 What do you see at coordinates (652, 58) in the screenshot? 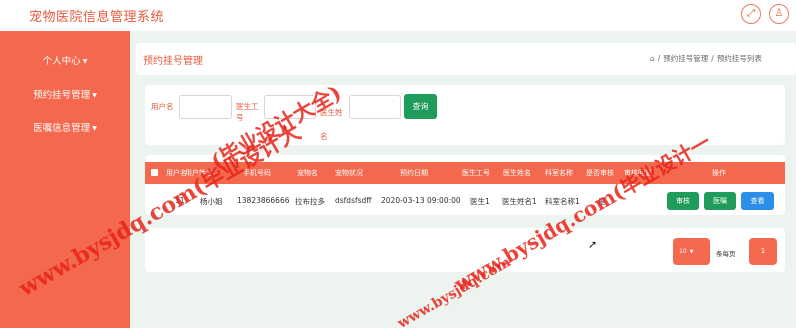
I see `home-icon: ⌂` at bounding box center [652, 58].